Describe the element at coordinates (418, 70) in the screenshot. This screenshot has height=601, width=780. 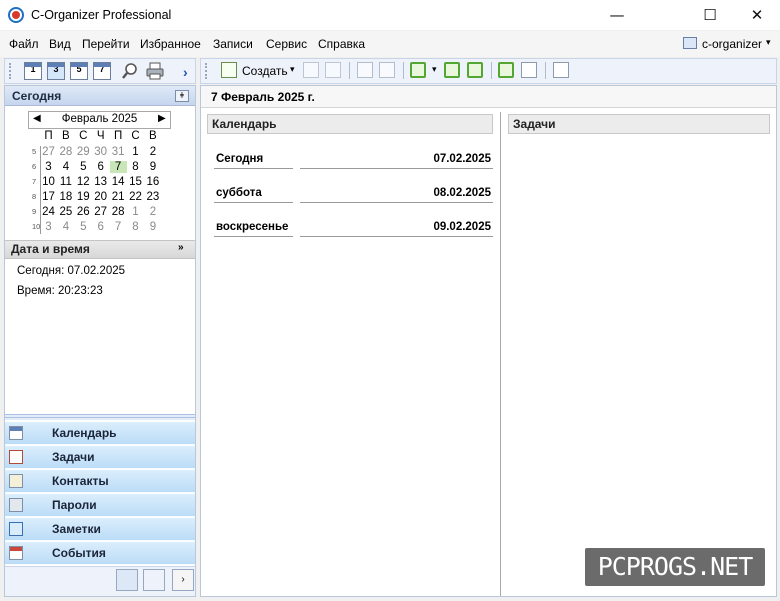
I see `tasks-view-icon` at that location.